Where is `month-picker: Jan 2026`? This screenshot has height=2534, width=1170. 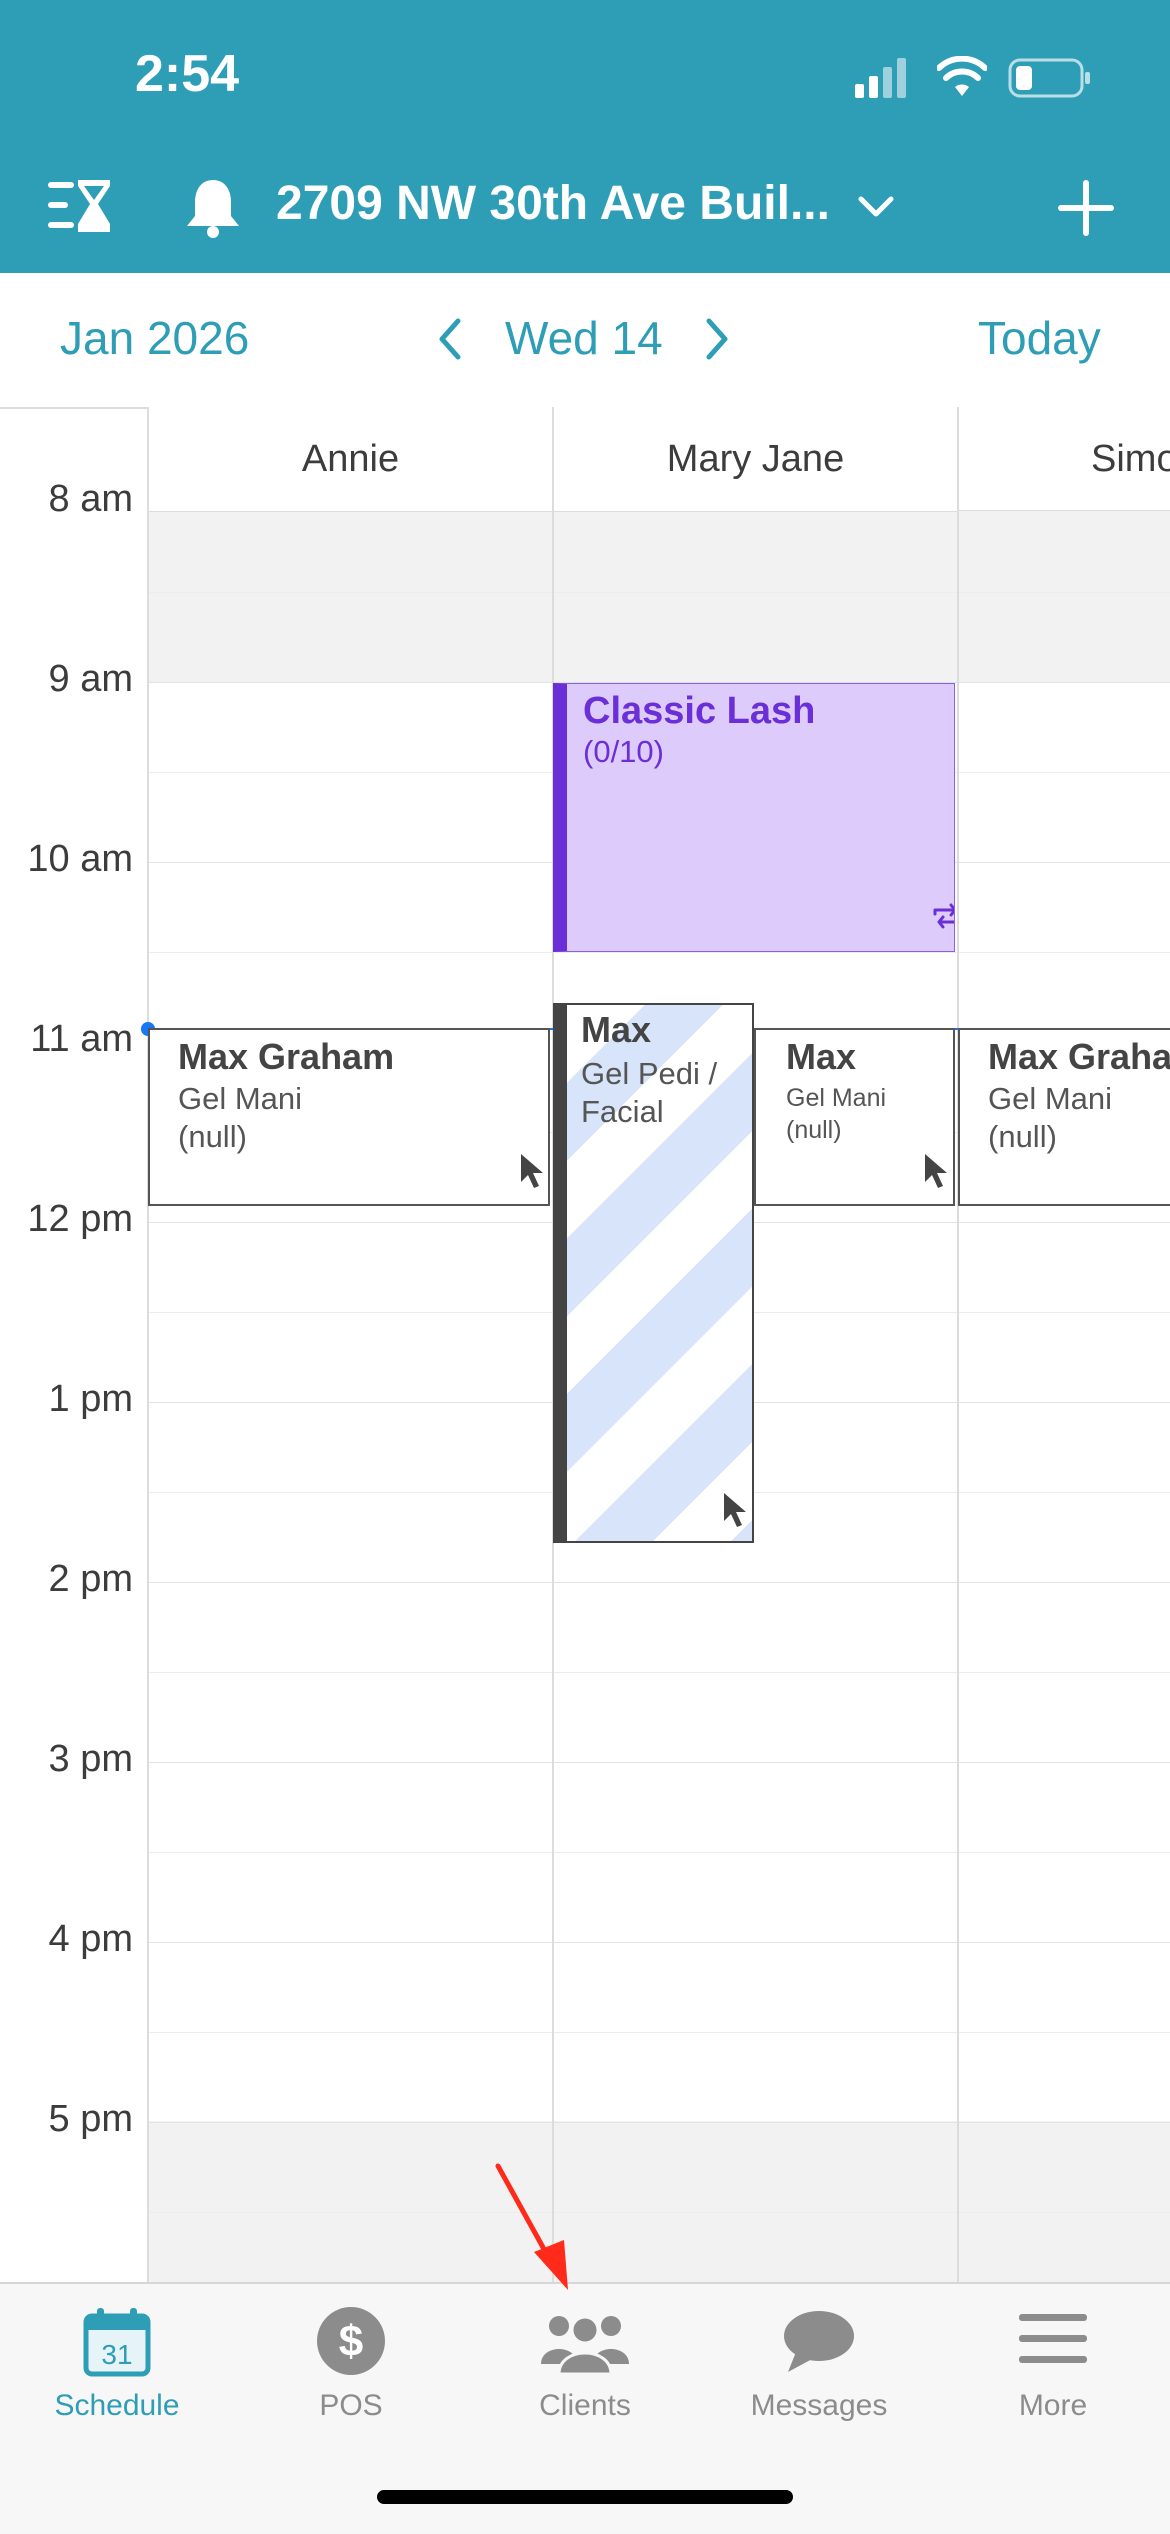 month-picker: Jan 2026 is located at coordinates (154, 338).